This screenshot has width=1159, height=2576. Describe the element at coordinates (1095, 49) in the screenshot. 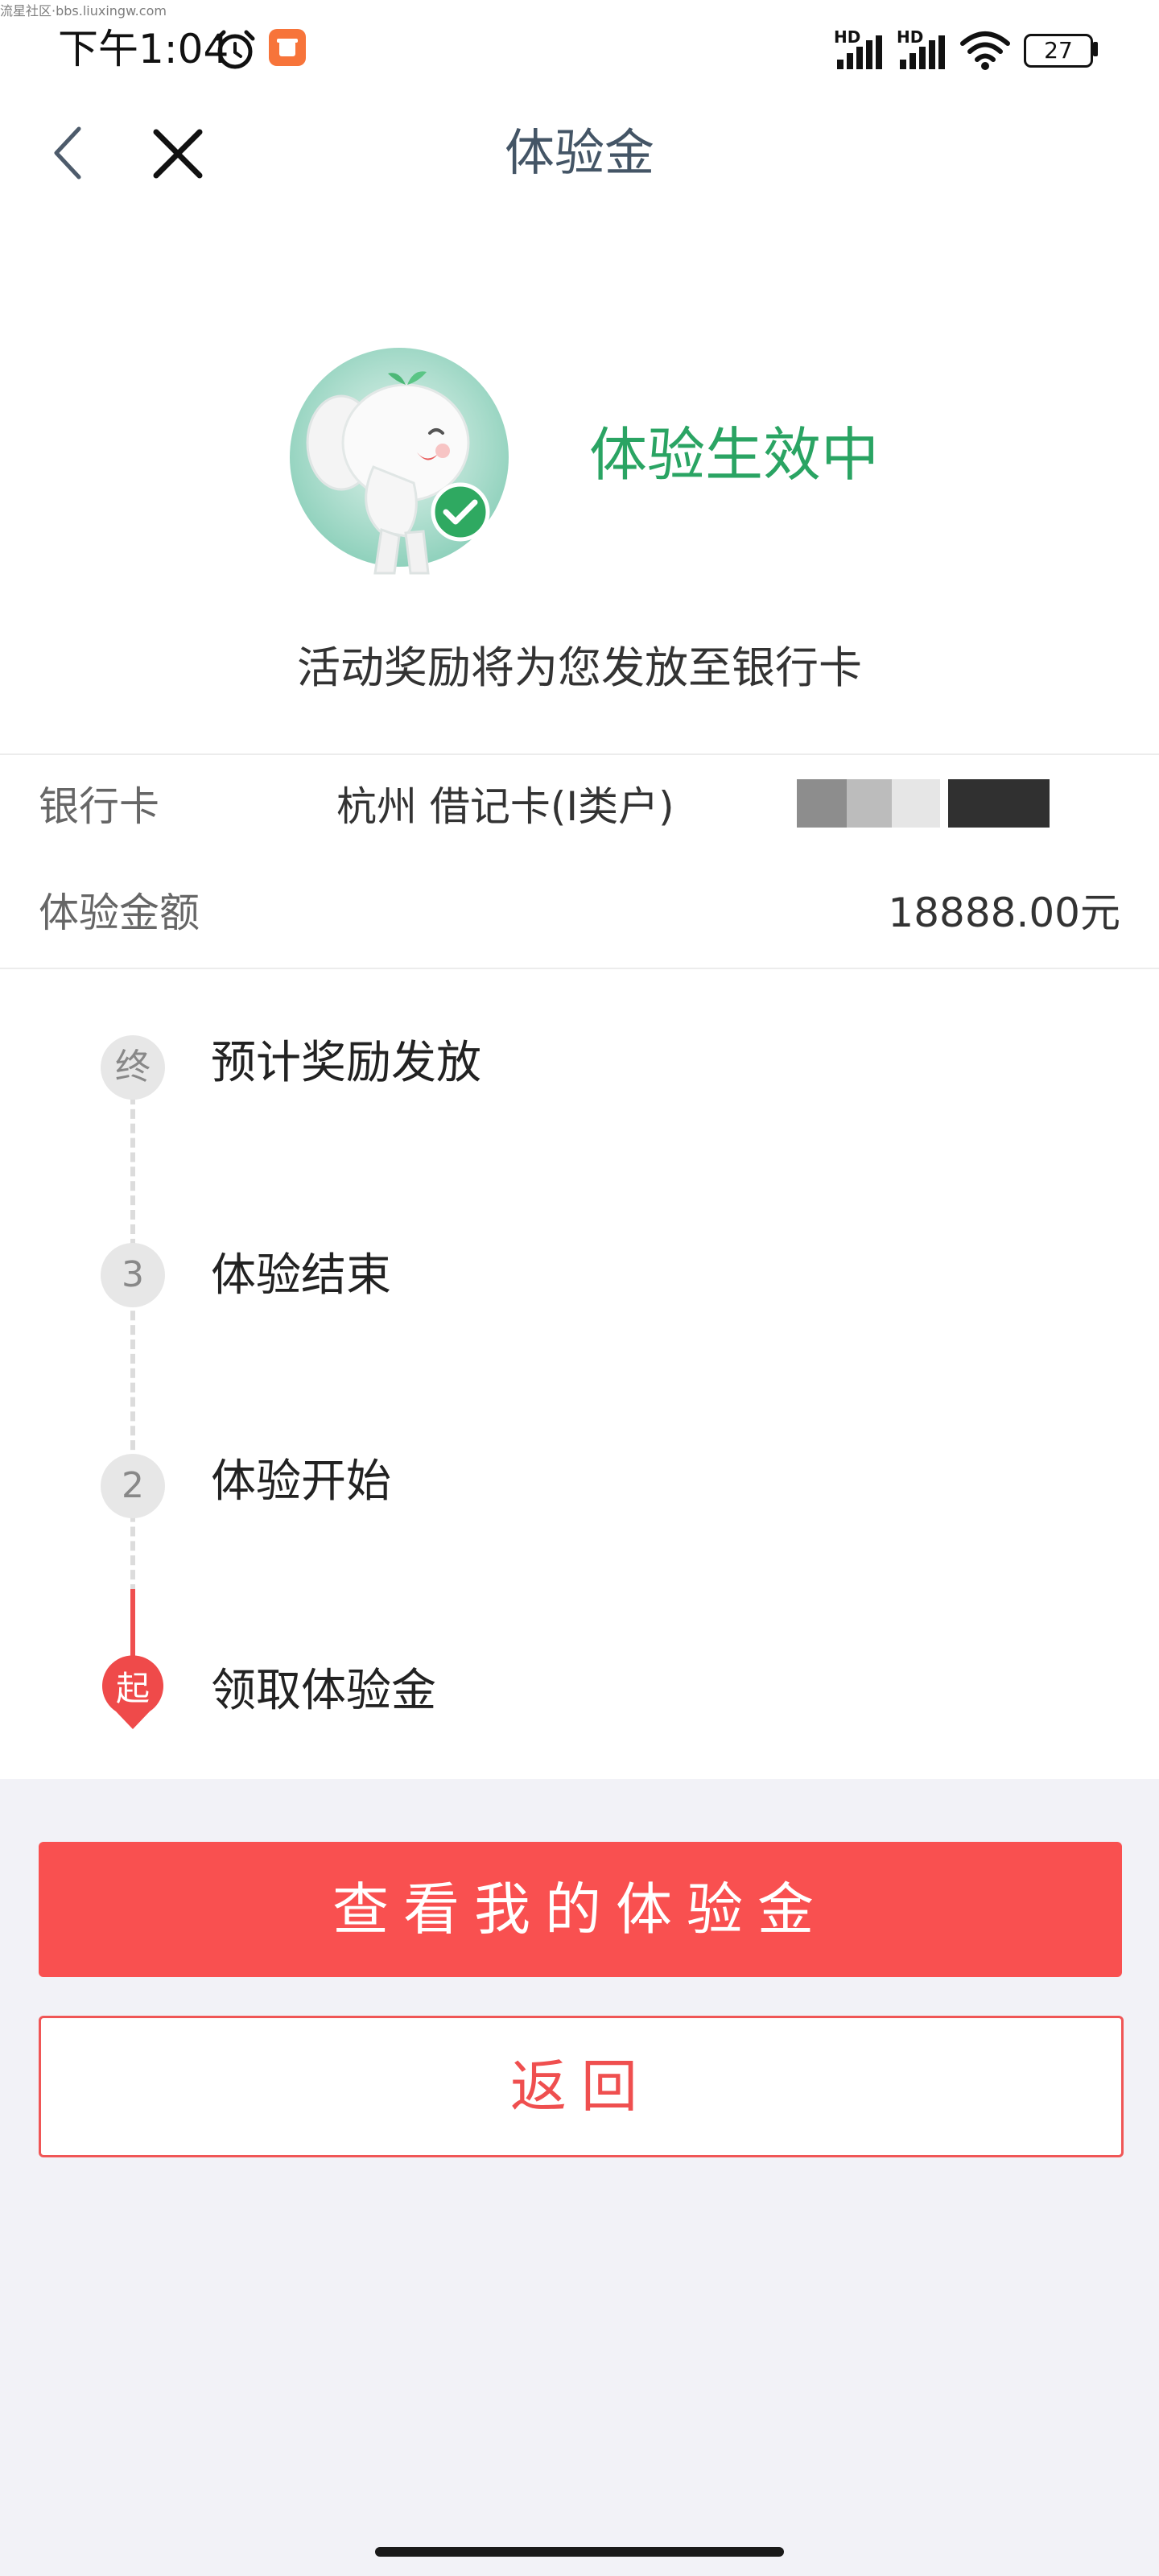

I see `battery-cap` at that location.